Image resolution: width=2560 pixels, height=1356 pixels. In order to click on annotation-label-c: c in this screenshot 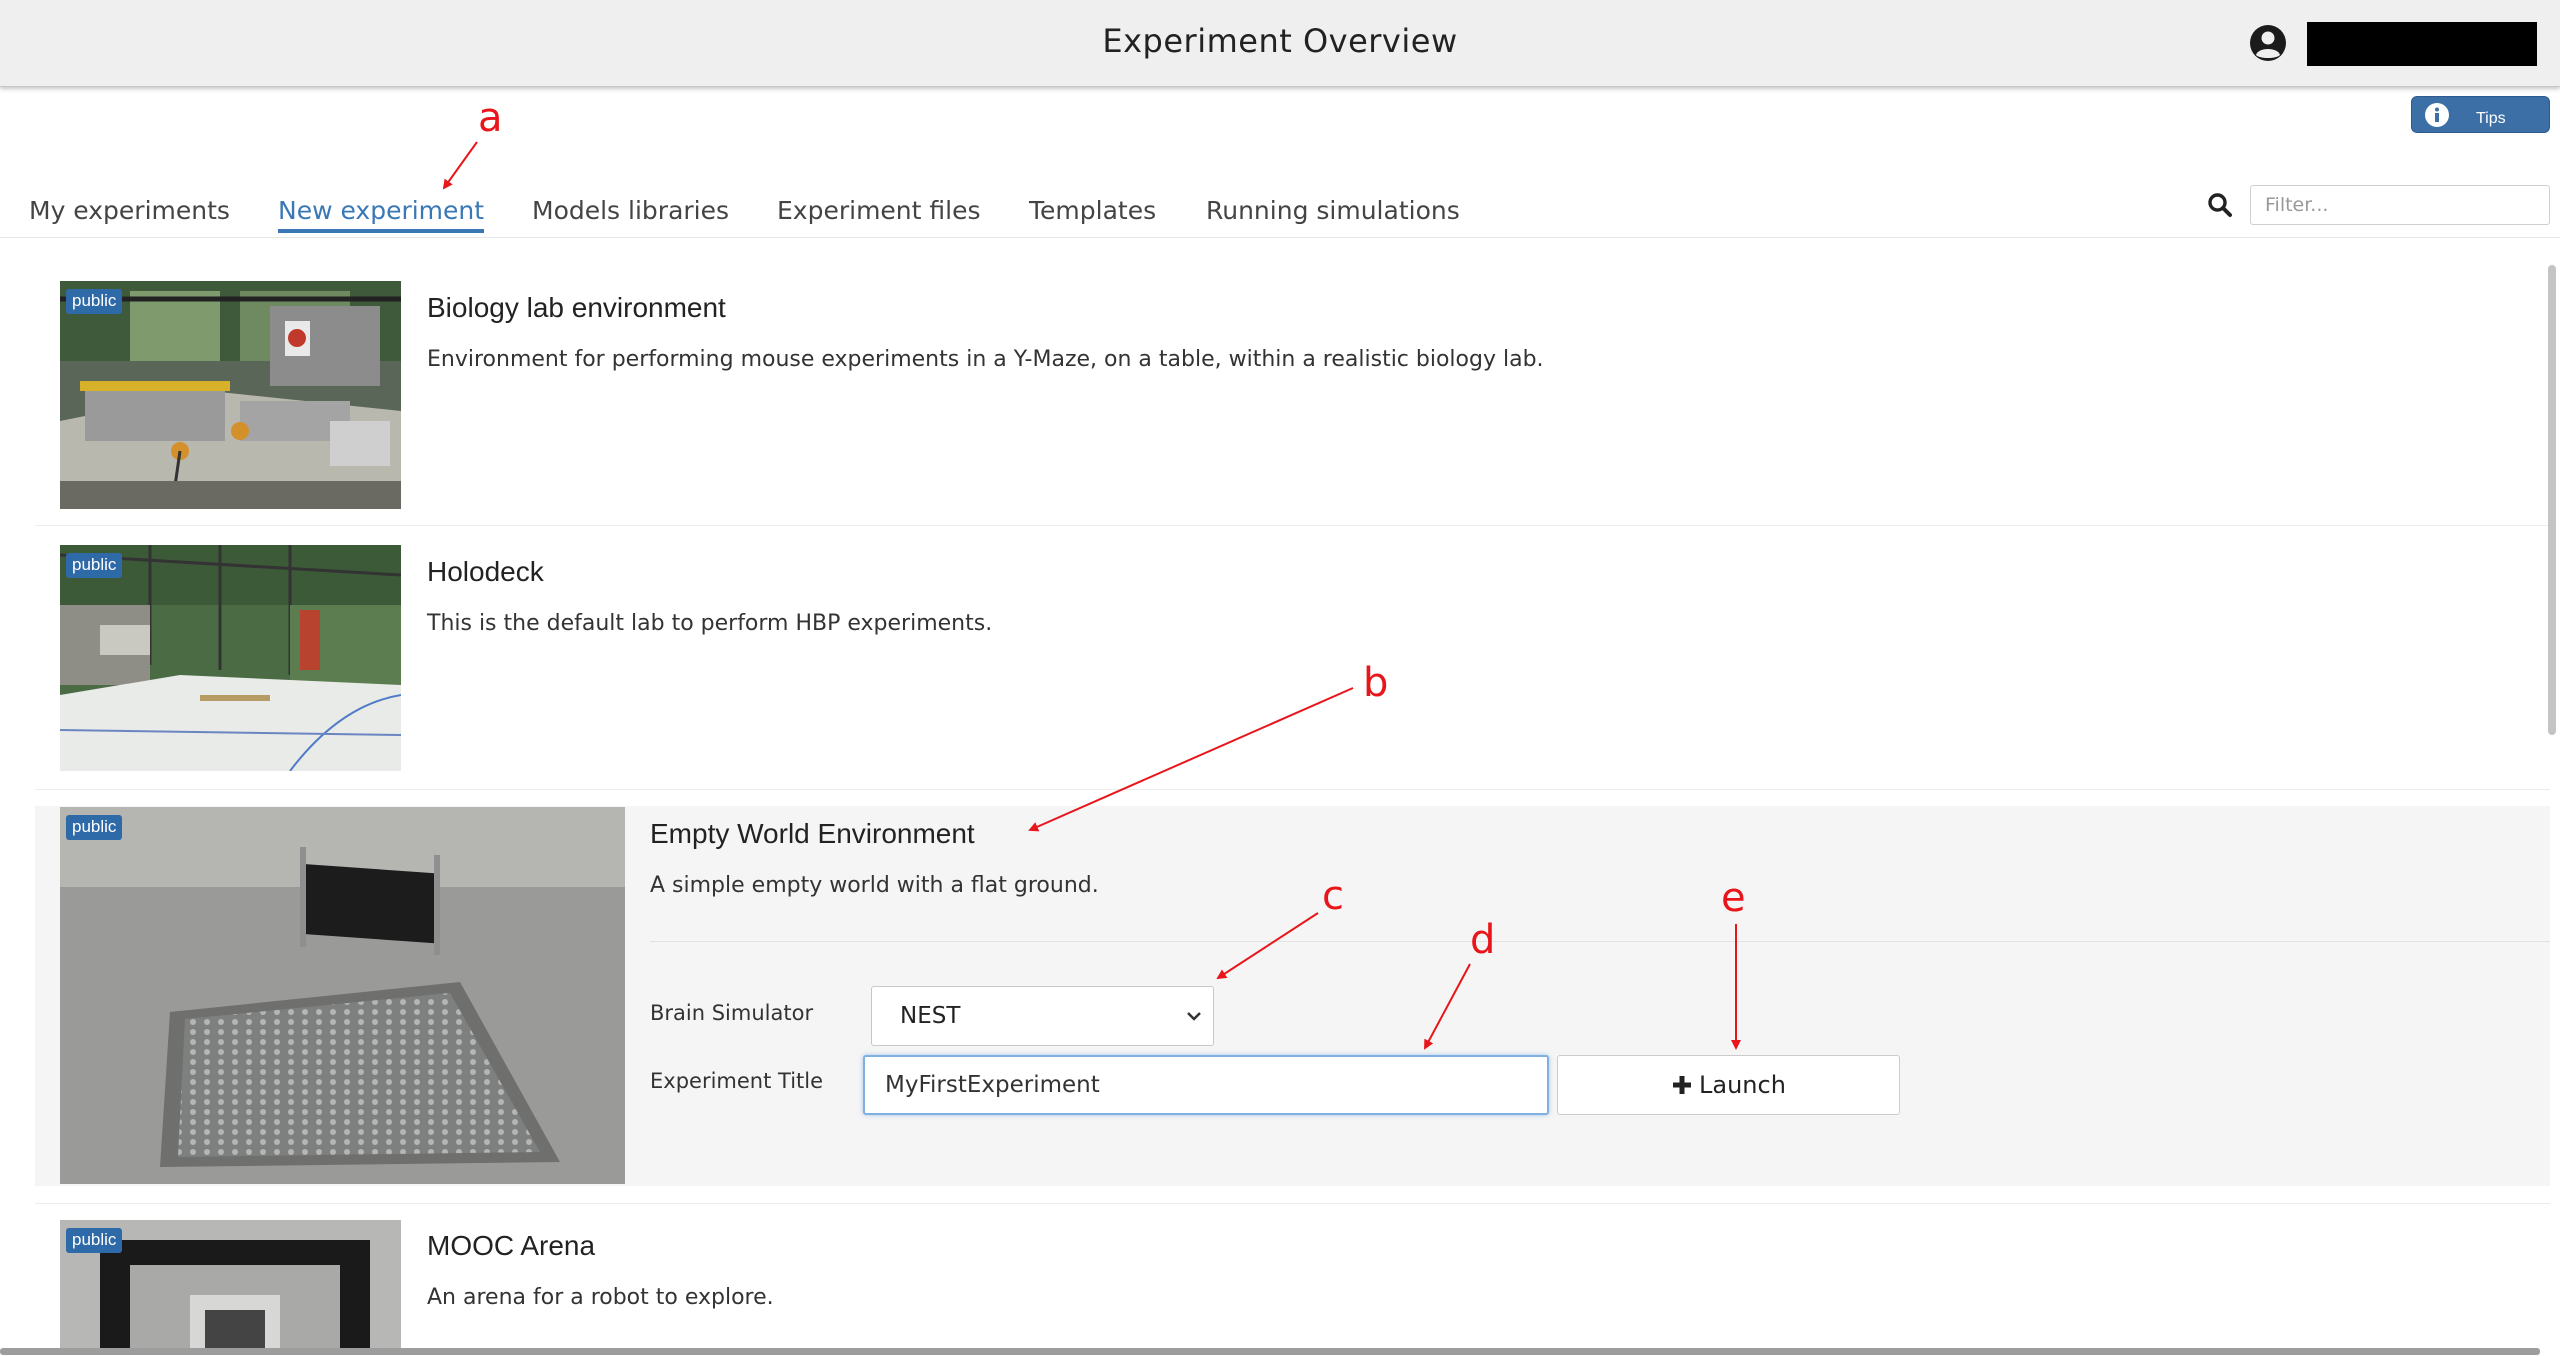, I will do `click(1333, 896)`.